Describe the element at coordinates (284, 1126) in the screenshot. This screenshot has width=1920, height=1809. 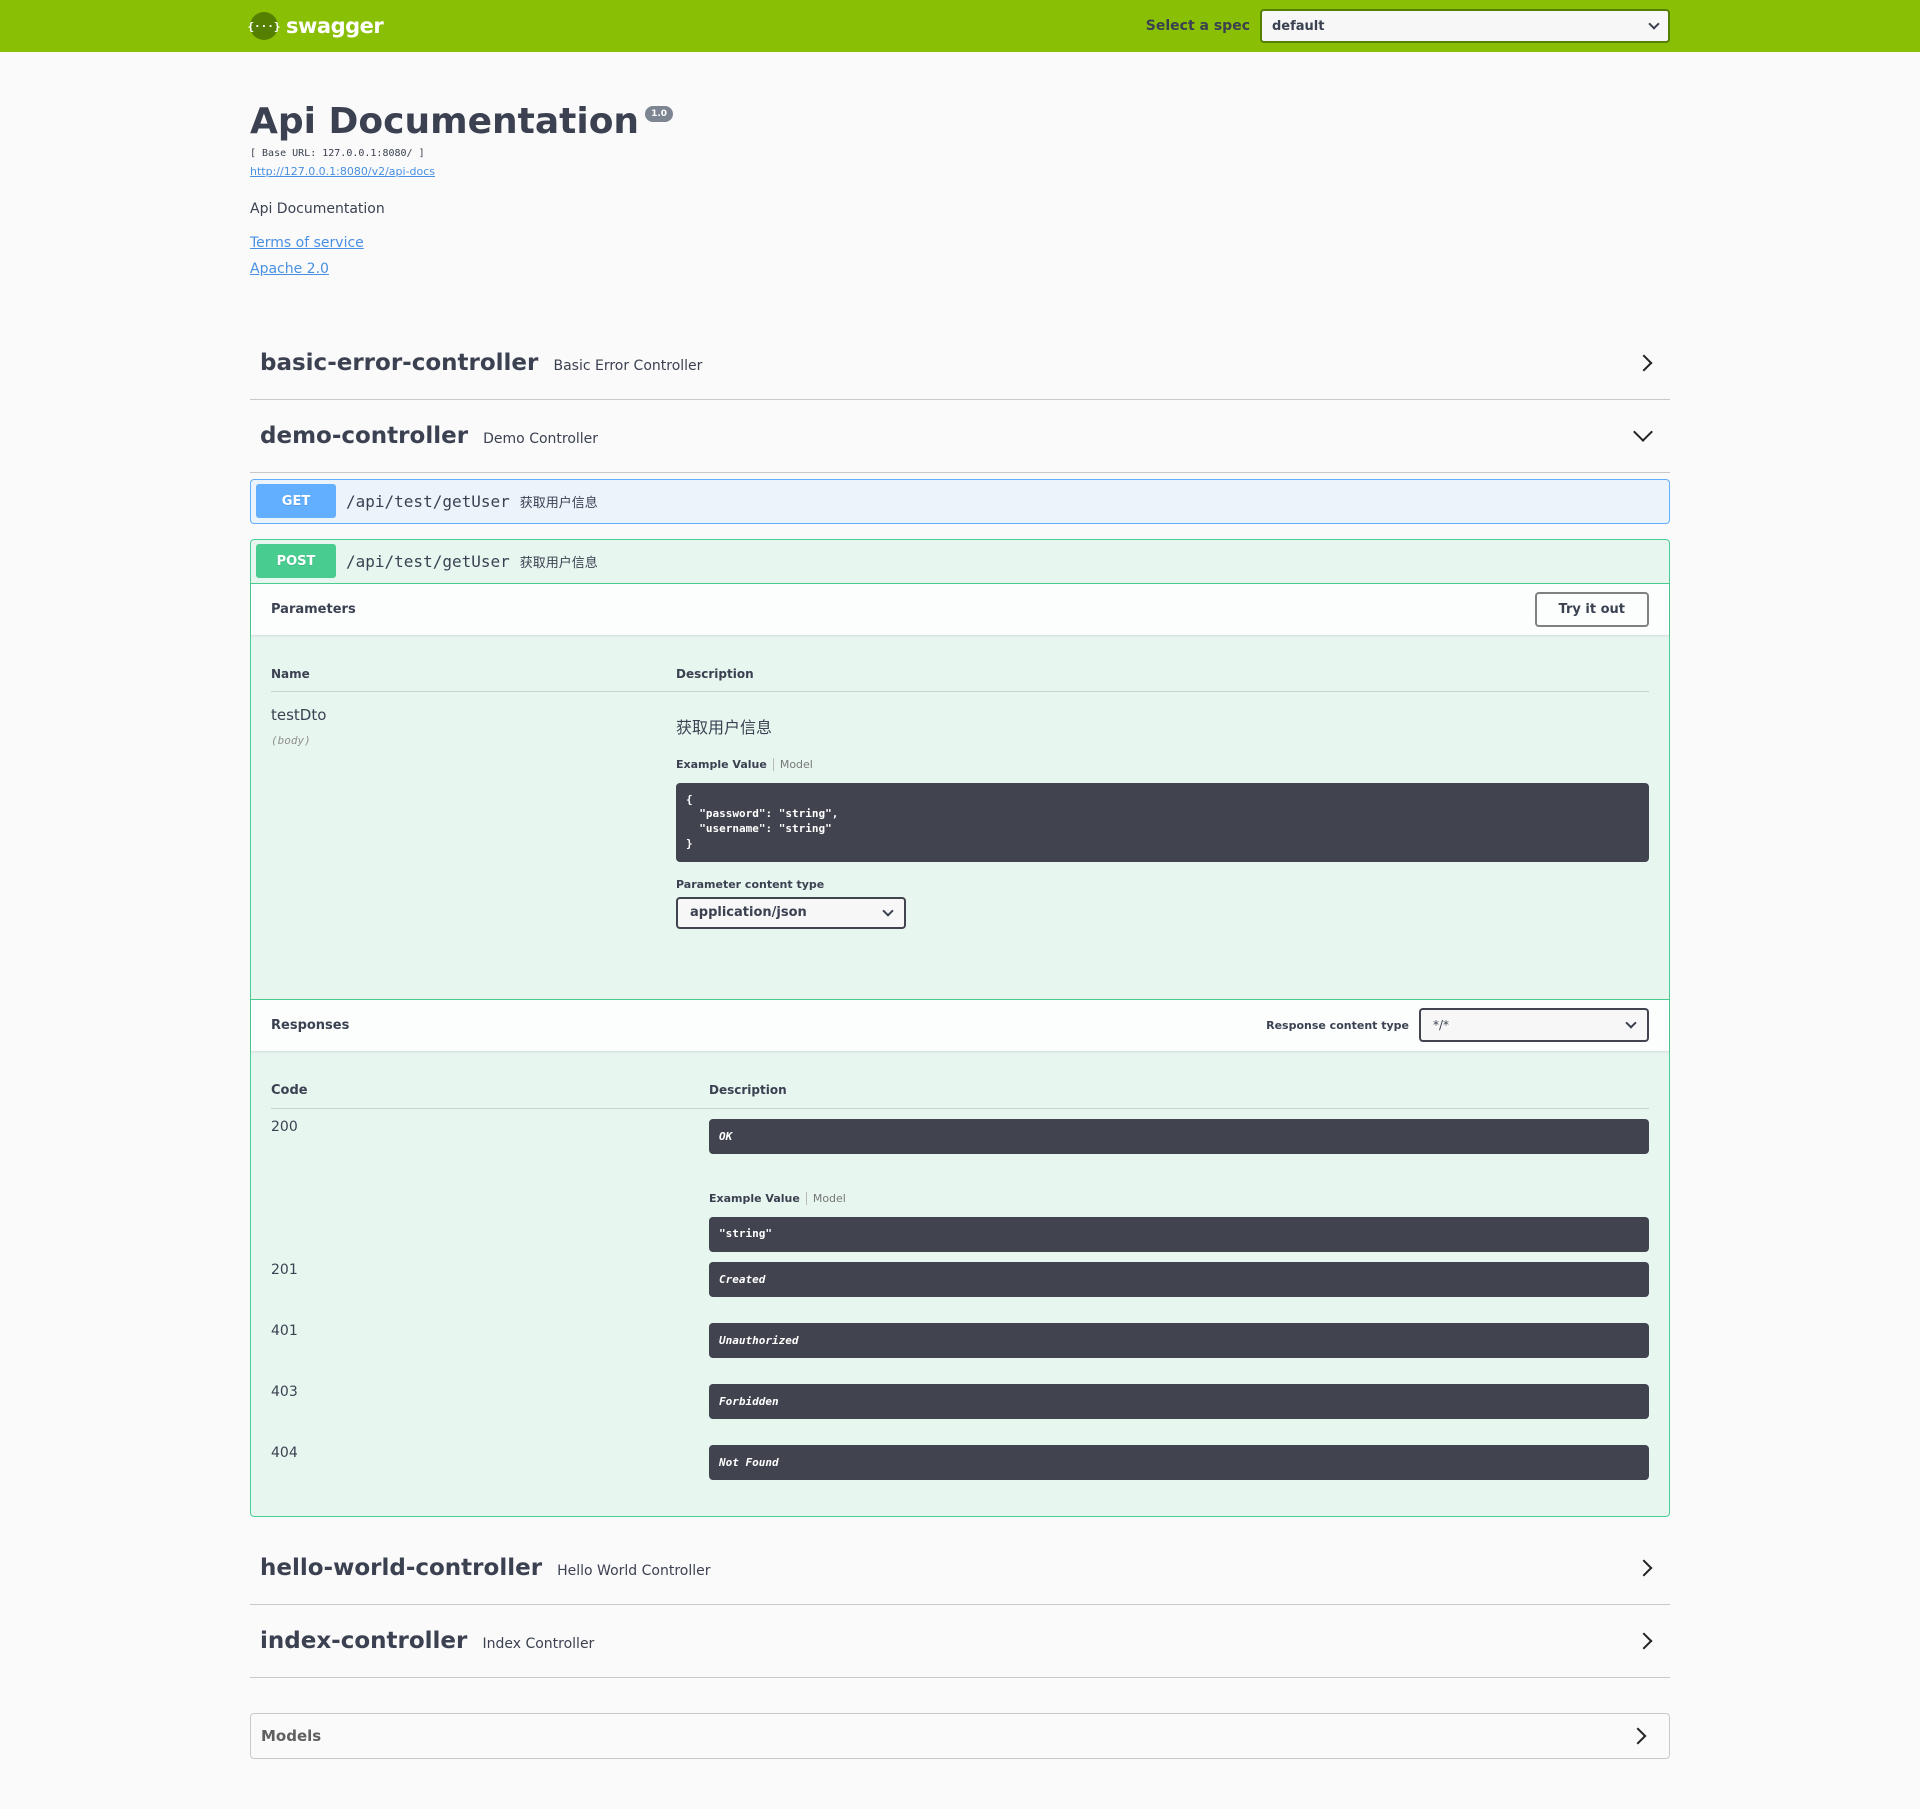
I see `response-code: 200` at that location.